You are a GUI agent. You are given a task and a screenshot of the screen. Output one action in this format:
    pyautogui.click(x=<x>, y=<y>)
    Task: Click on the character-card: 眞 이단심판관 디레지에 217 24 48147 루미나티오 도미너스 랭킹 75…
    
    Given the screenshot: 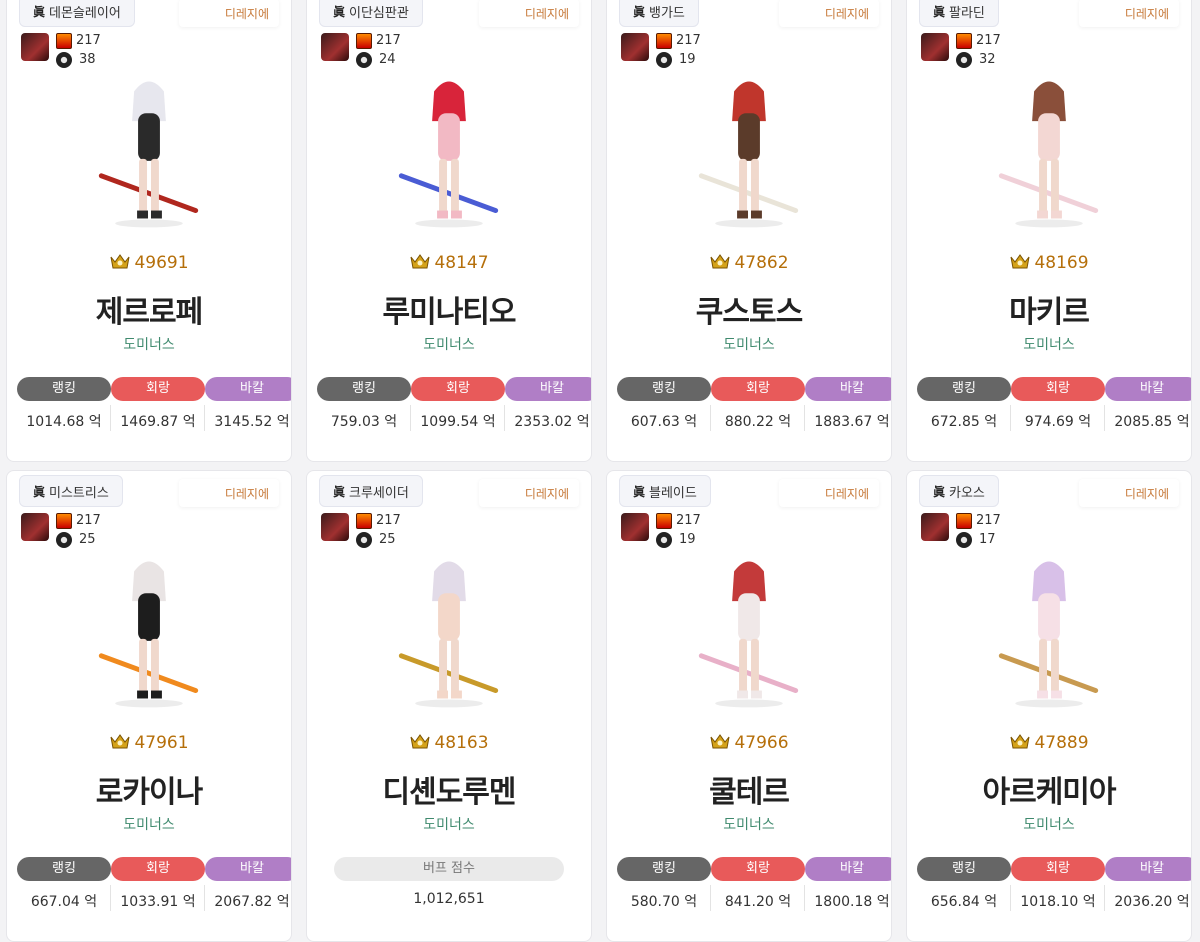 What is the action you would take?
    pyautogui.click(x=449, y=231)
    